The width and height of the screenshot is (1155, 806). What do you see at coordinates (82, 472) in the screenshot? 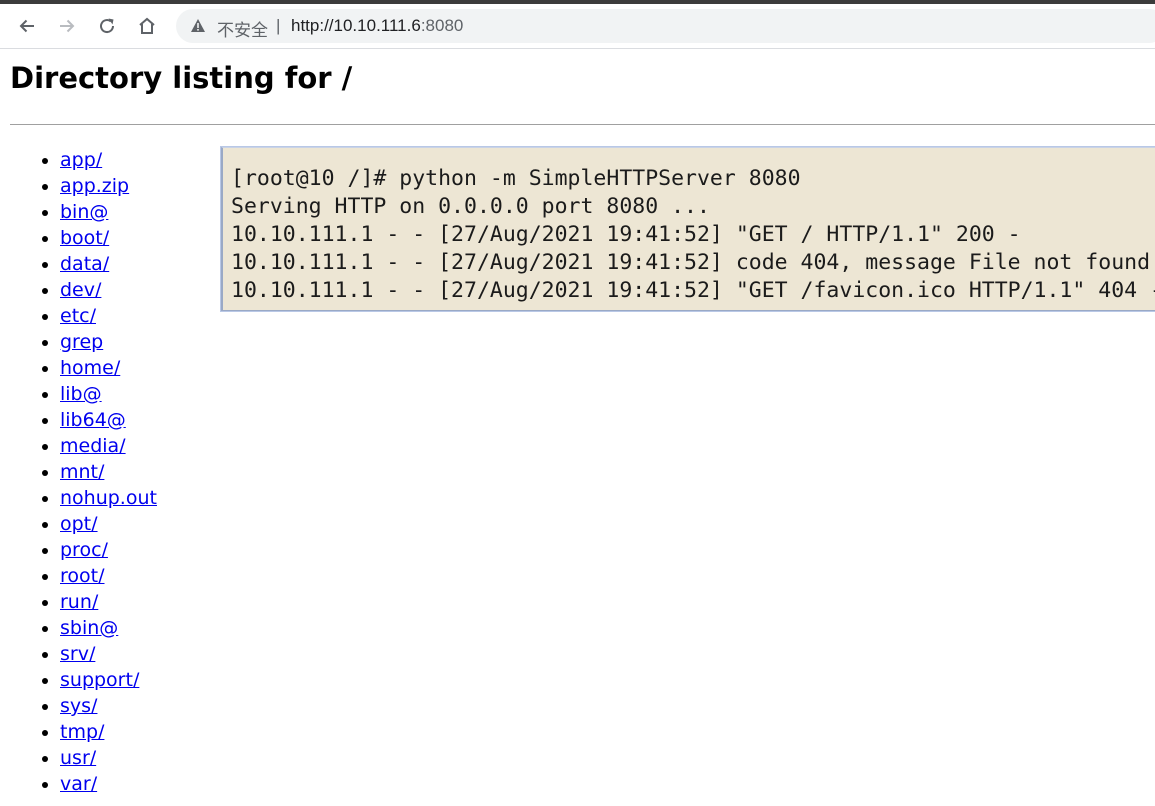
I see `directory-entry-link: mnt/` at bounding box center [82, 472].